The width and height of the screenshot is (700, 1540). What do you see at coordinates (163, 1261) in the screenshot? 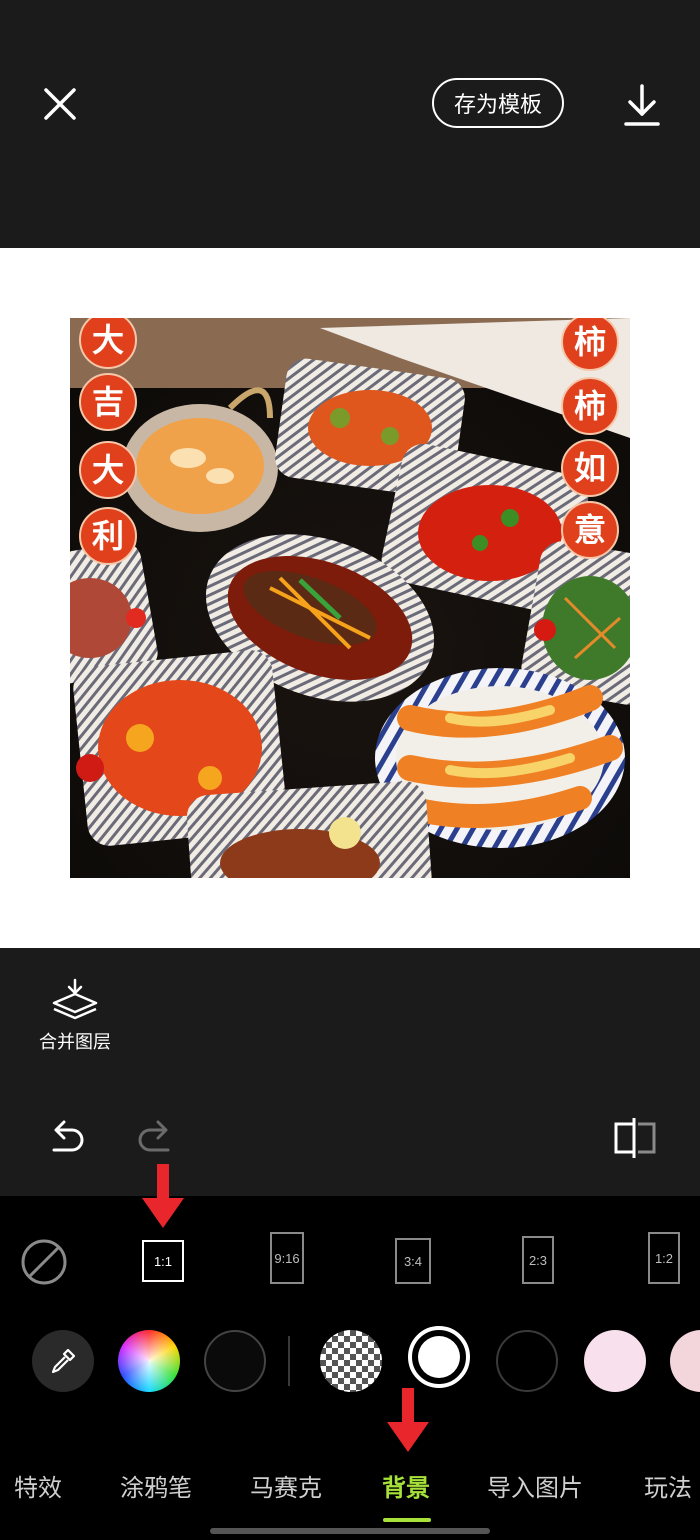
I see `ratio-1-1: 1:1` at bounding box center [163, 1261].